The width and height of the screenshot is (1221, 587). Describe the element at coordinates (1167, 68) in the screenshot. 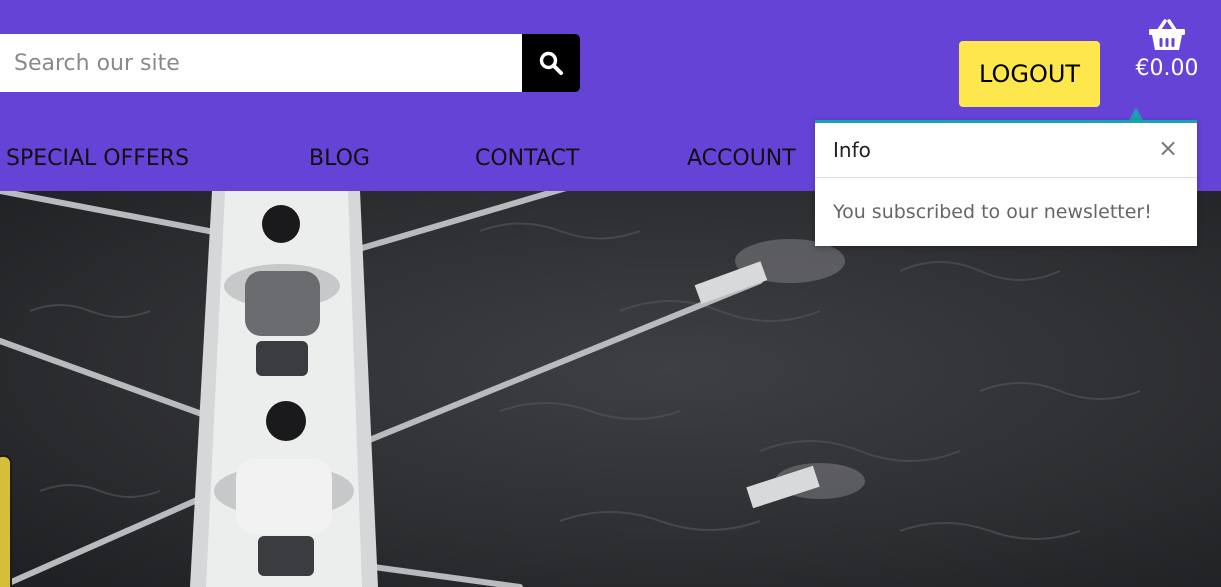

I see `cart-total: €0.00` at that location.